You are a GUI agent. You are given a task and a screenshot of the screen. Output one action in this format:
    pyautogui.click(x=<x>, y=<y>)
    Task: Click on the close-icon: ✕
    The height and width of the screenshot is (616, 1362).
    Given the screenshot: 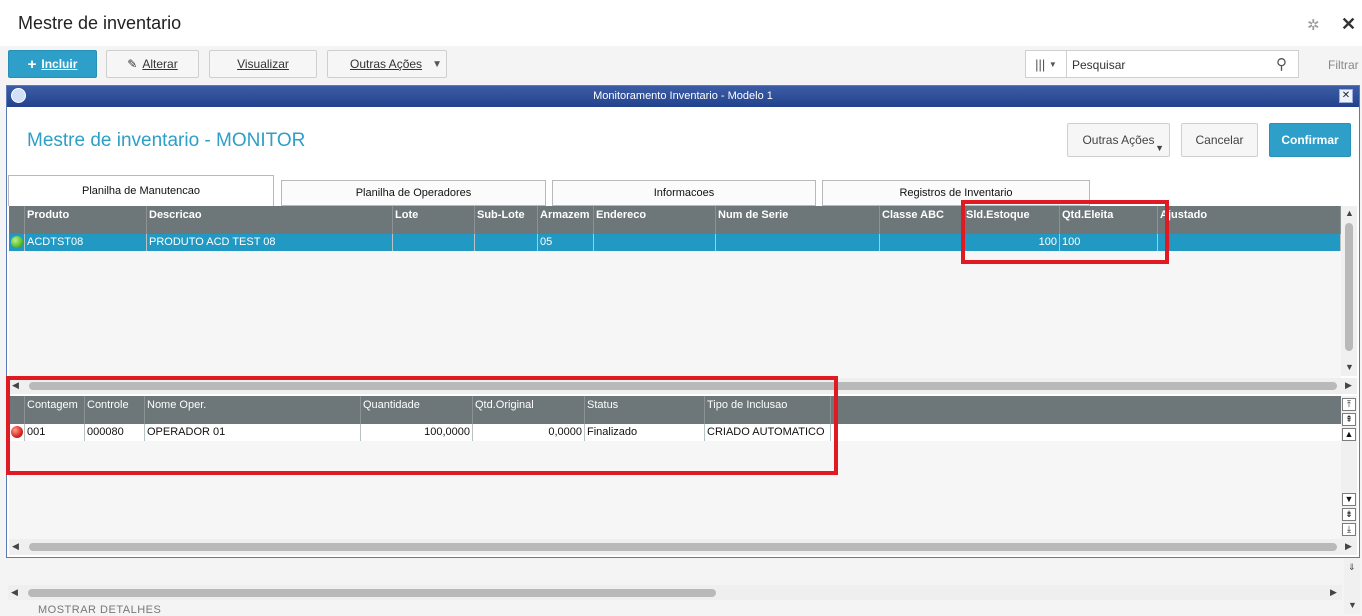 What is the action you would take?
    pyautogui.click(x=1348, y=24)
    